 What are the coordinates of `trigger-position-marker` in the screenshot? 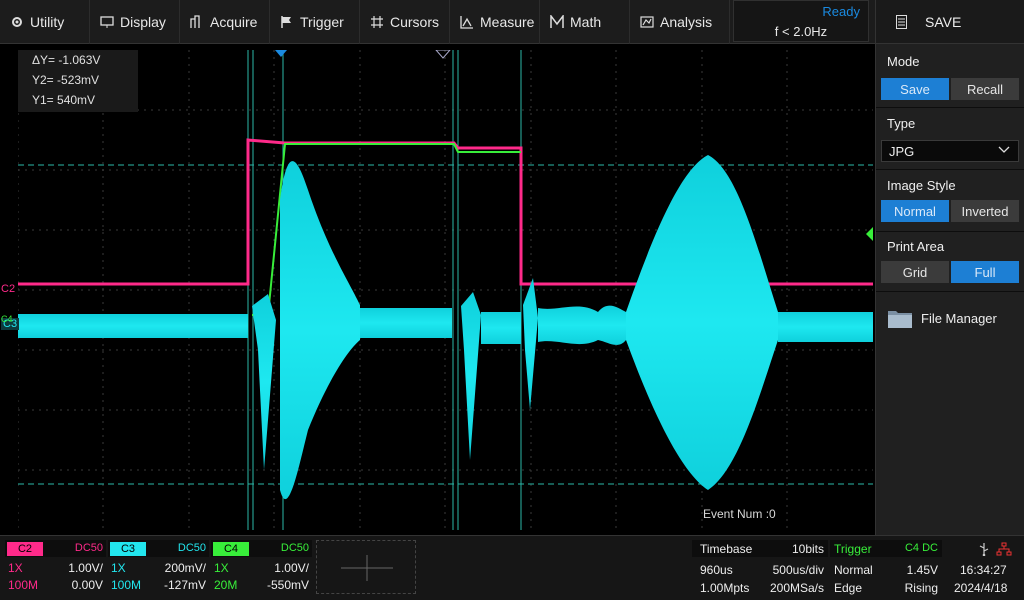 It's located at (281, 53).